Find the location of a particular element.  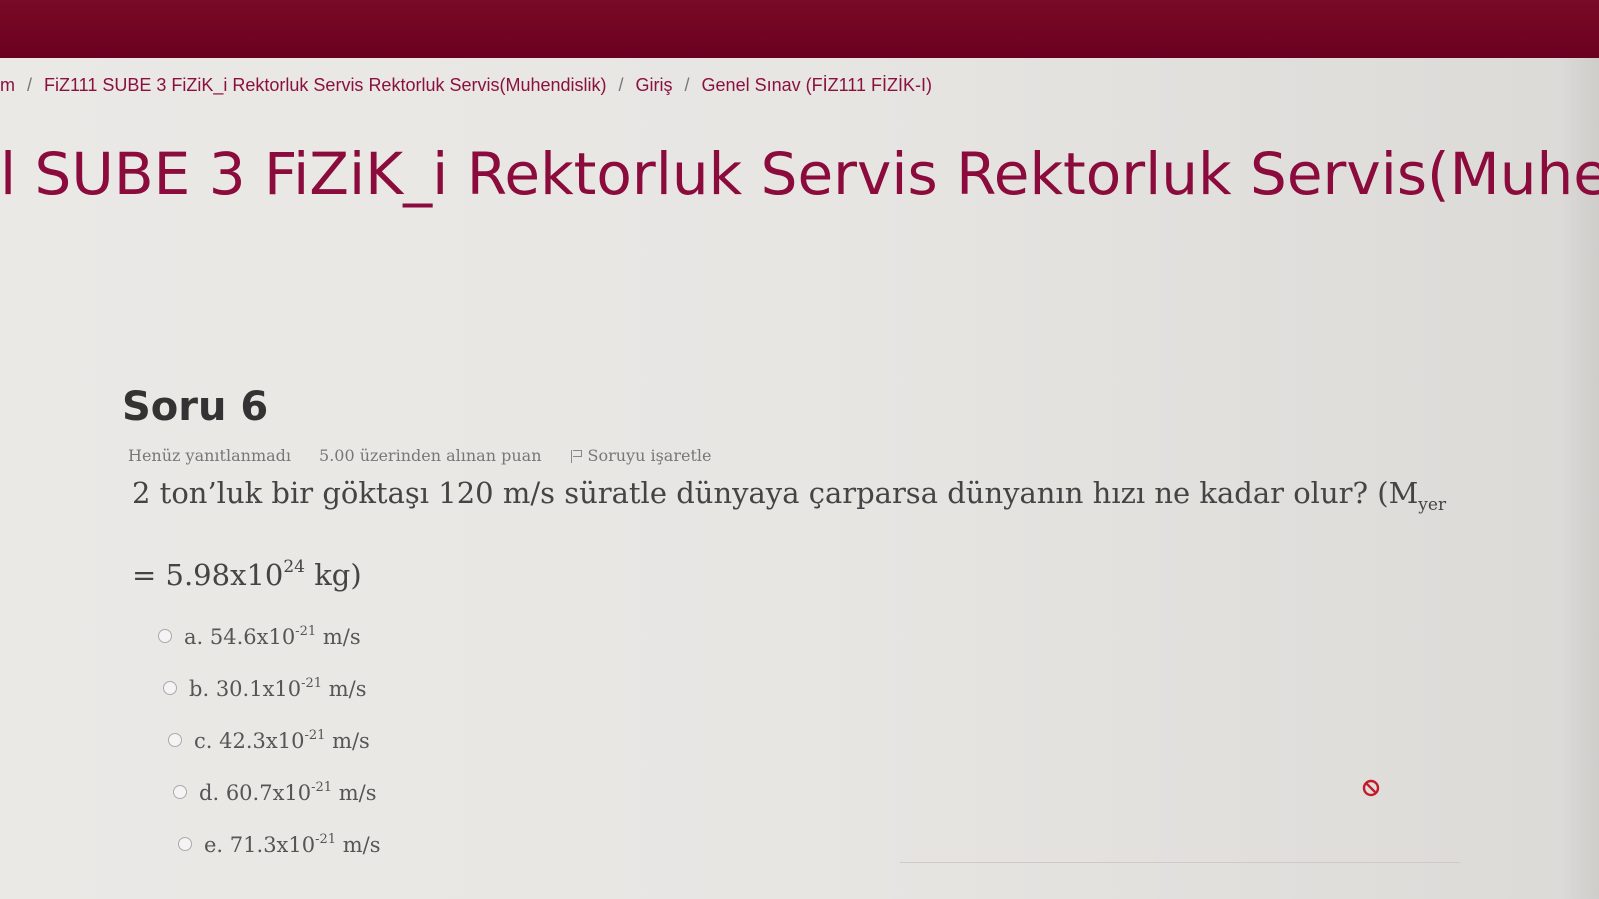

answer-letter: e. is located at coordinates (214, 844).